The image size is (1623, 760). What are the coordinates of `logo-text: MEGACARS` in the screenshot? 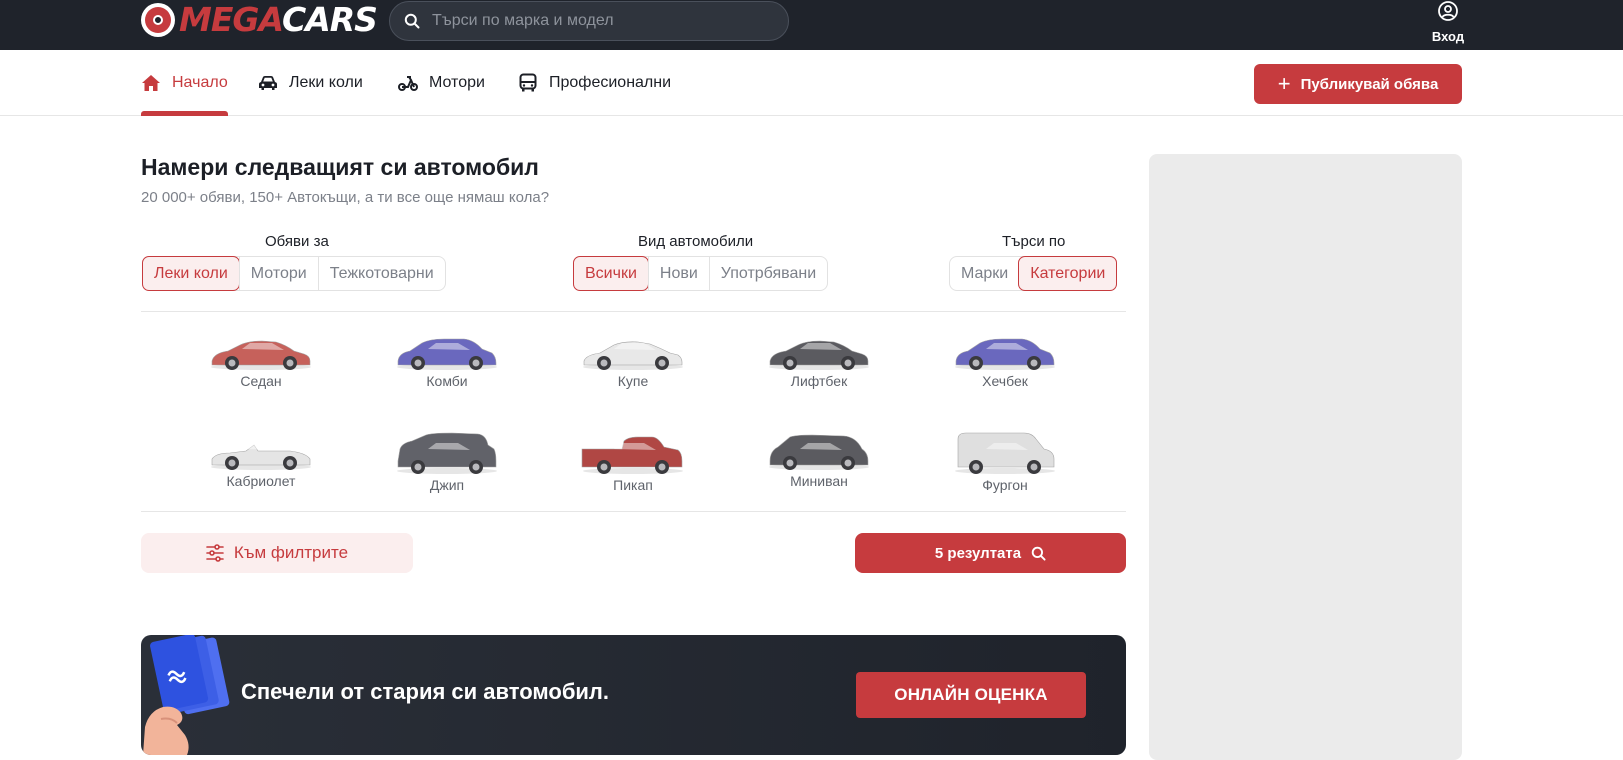 It's located at (278, 19).